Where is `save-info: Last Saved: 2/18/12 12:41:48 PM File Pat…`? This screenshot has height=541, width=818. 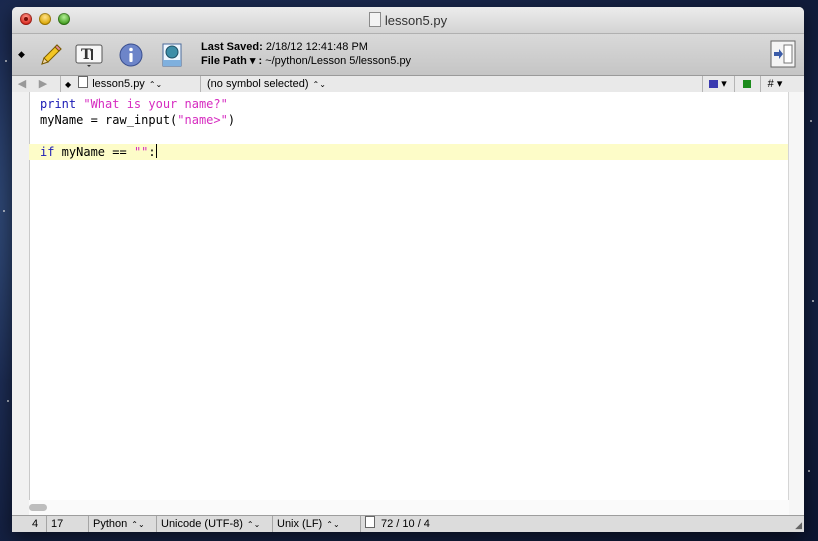
save-info: Last Saved: 2/18/12 12:41:48 PM File Pat… is located at coordinates (306, 54).